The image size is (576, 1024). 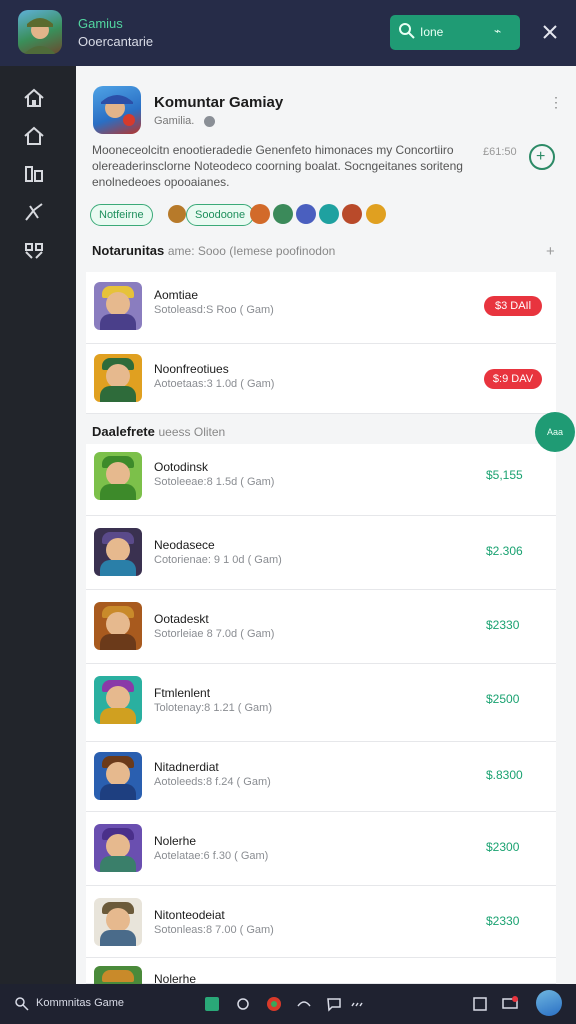 What do you see at coordinates (186, 767) in the screenshot?
I see `game-name: Nitadnerdiat` at bounding box center [186, 767].